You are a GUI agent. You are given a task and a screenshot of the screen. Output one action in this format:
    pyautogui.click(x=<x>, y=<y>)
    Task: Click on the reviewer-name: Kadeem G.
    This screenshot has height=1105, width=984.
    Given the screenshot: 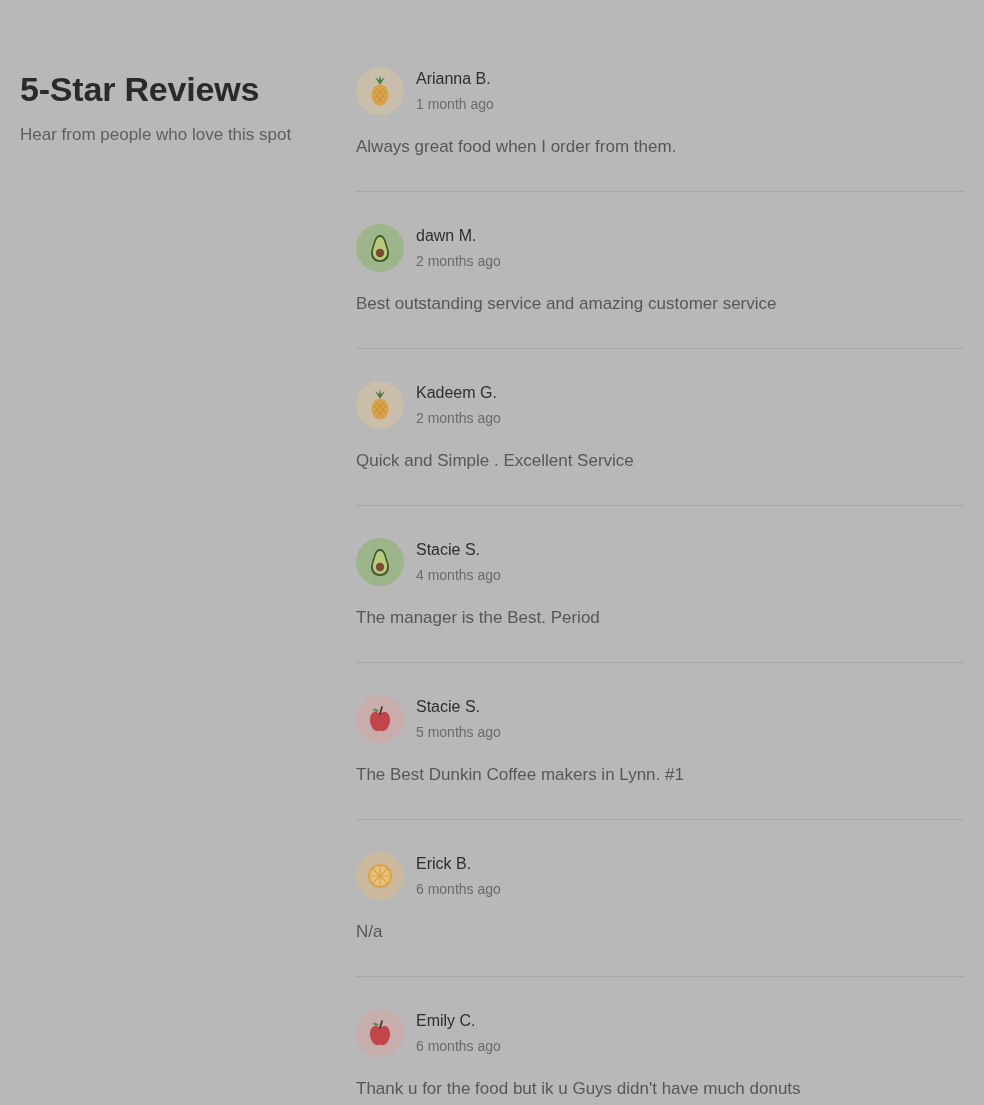 What is the action you would take?
    pyautogui.click(x=456, y=393)
    